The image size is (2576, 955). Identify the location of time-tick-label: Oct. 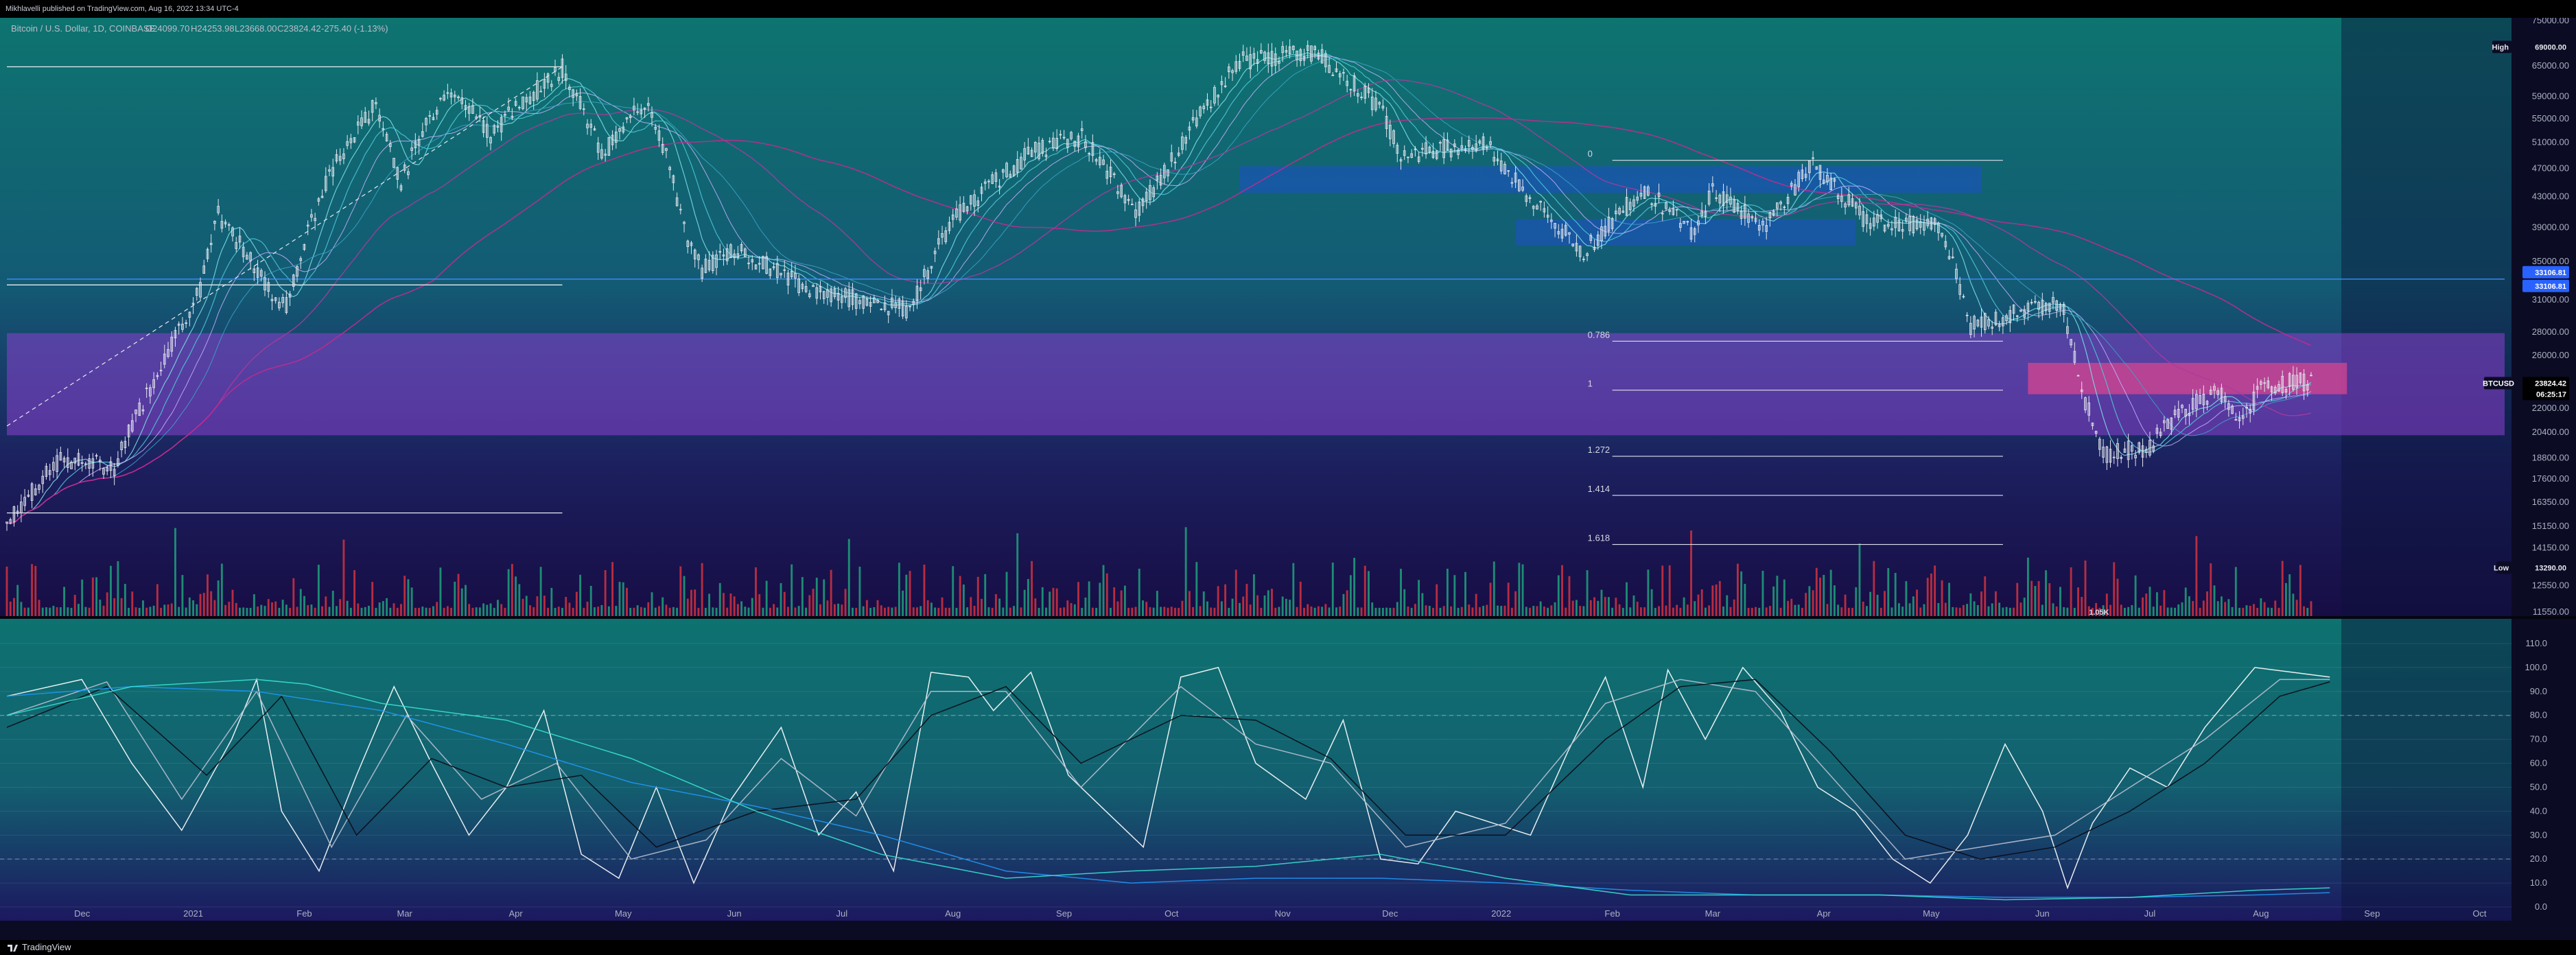
(2479, 914).